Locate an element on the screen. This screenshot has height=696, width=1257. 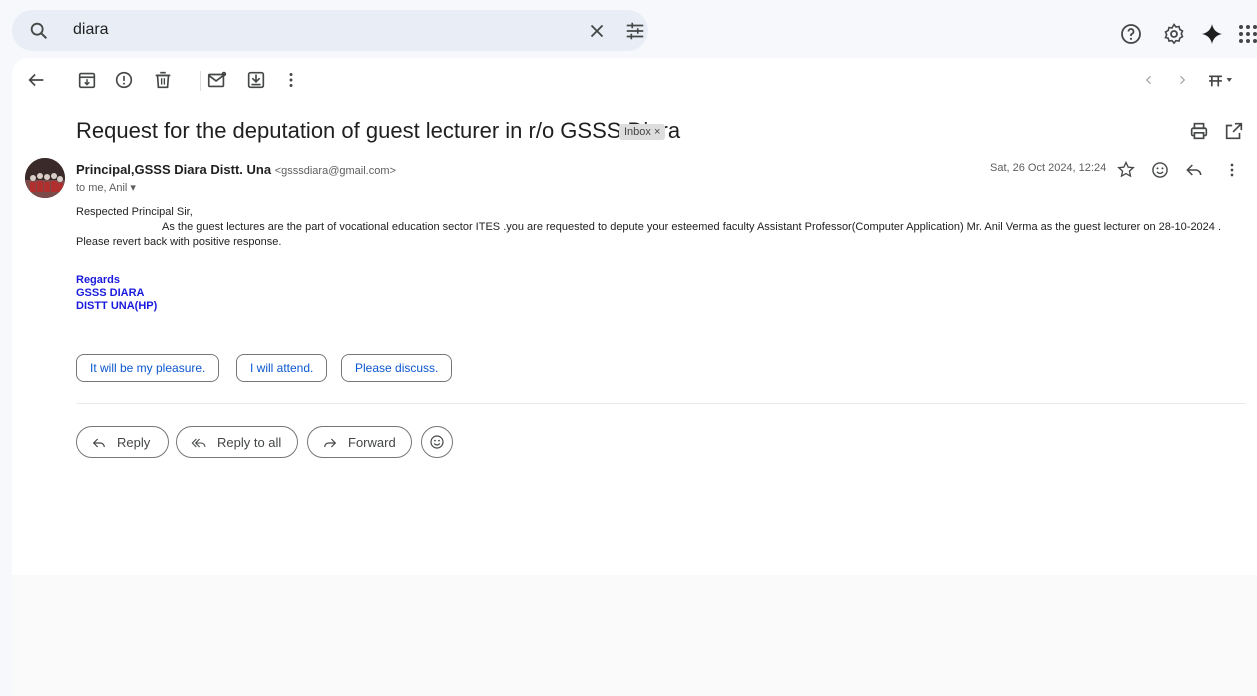
label-text: Inbox is located at coordinates (637, 132).